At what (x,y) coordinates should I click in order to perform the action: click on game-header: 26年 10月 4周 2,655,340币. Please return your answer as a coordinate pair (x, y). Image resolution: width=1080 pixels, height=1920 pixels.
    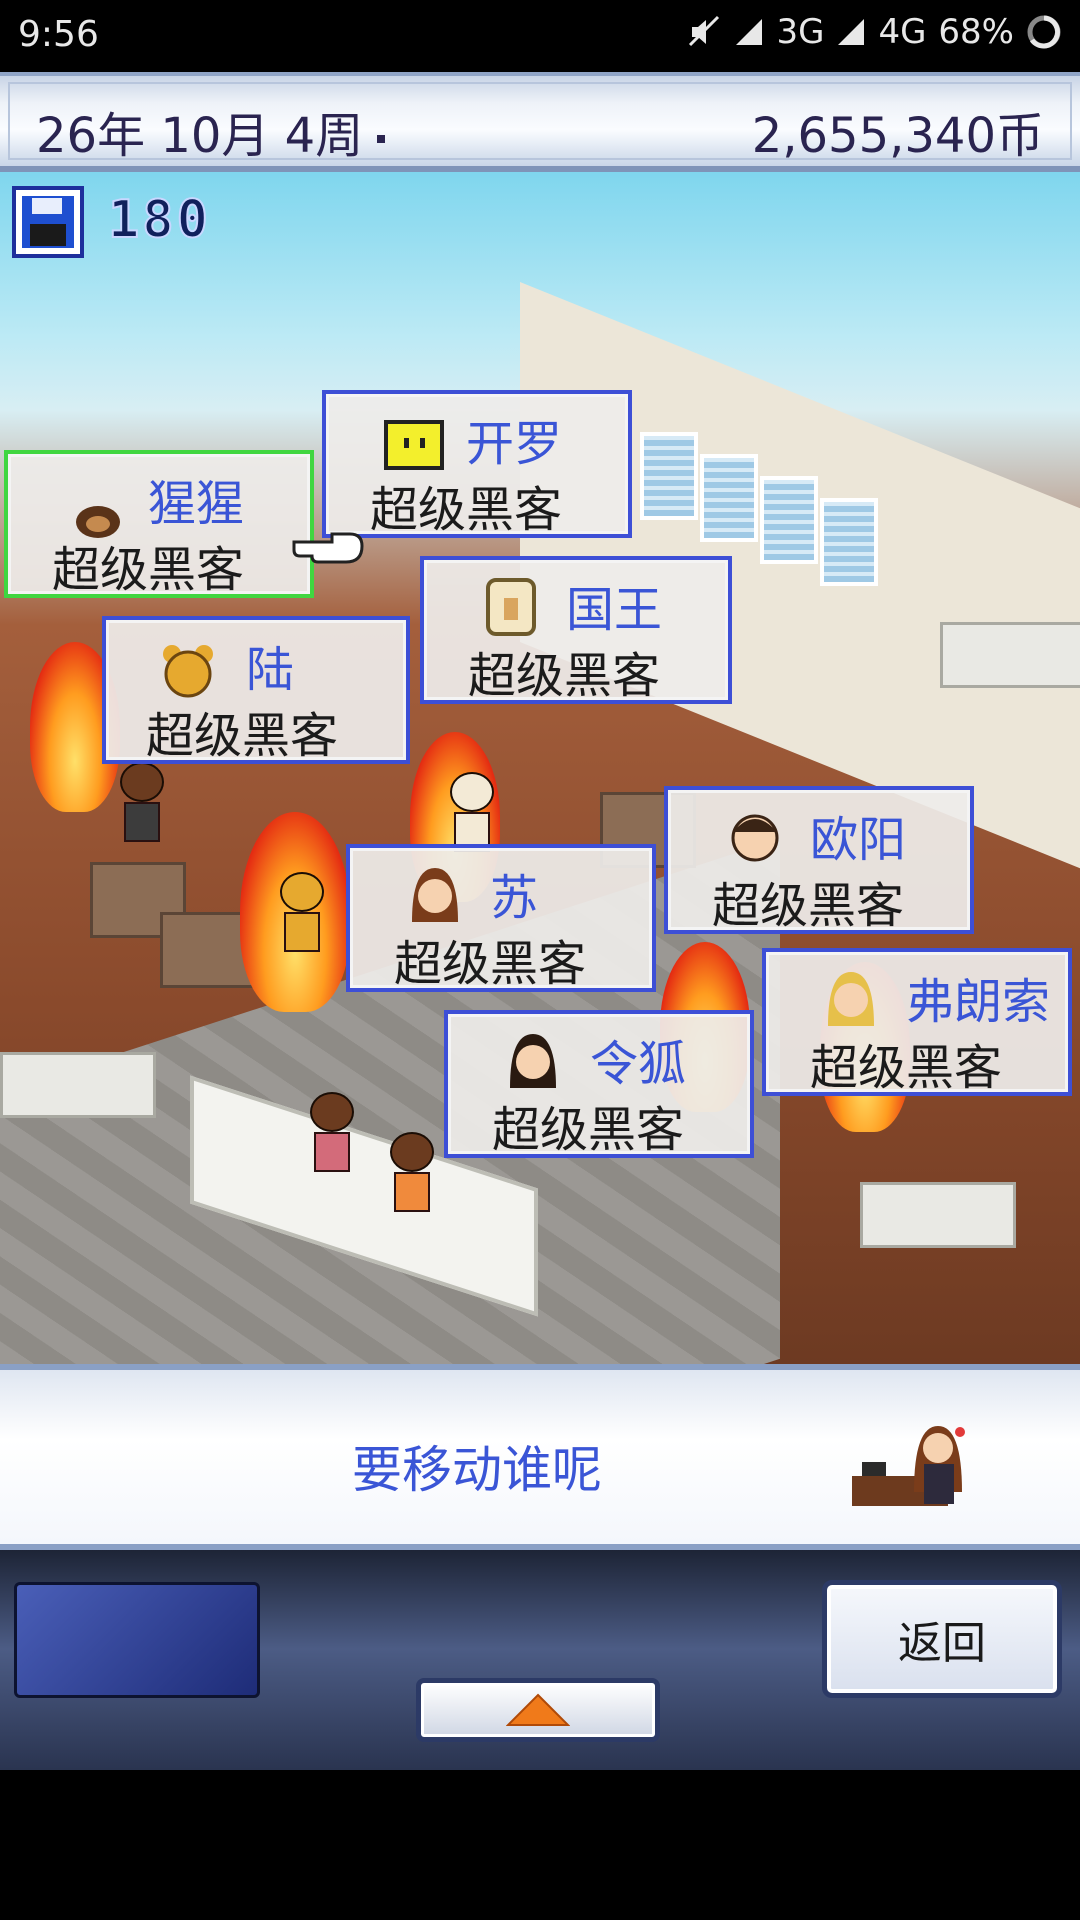
    Looking at the image, I should click on (540, 122).